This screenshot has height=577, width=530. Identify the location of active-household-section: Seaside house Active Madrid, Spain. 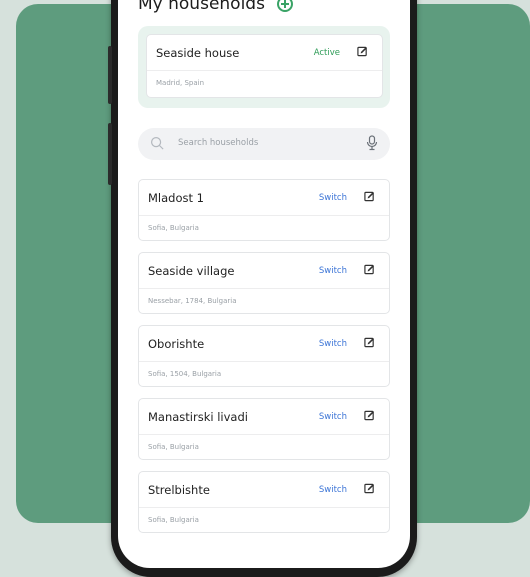
(264, 67).